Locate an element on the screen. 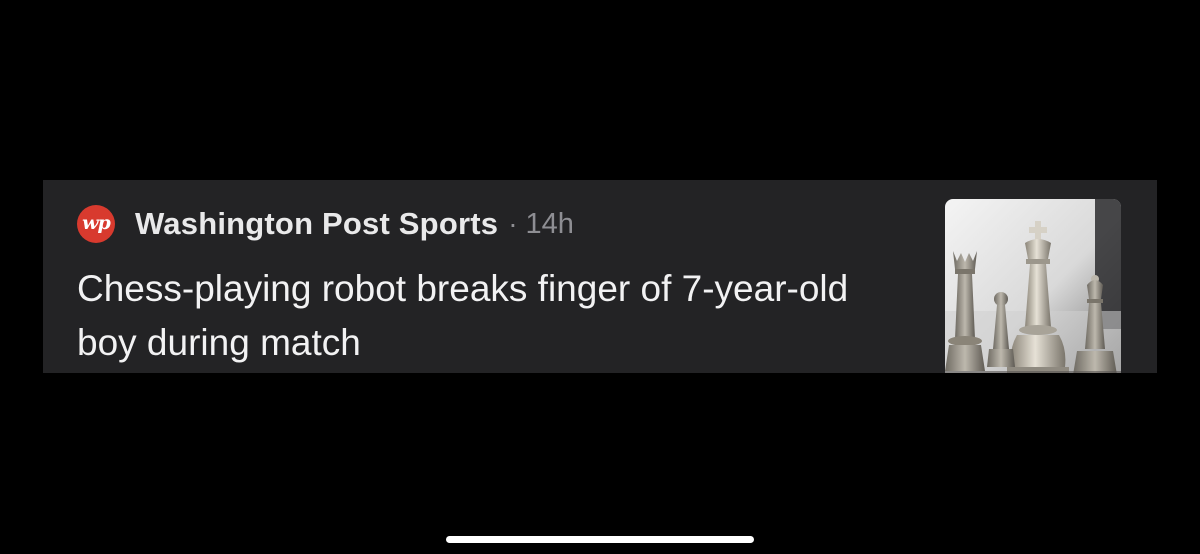  post-time: 14h is located at coordinates (549, 223).